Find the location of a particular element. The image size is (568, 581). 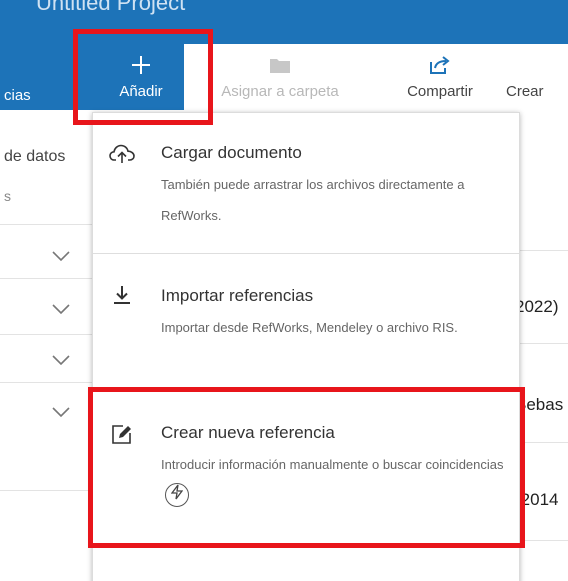

share-button: Compartir is located at coordinates (440, 77).